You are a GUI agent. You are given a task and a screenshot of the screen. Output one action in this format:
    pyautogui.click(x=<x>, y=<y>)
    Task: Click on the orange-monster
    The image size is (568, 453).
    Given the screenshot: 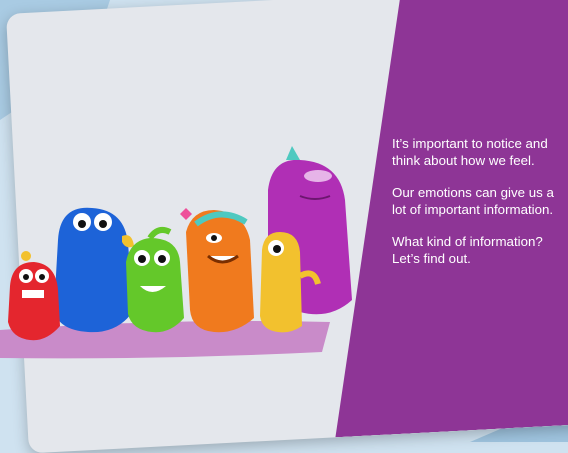 What is the action you would take?
    pyautogui.click(x=217, y=270)
    